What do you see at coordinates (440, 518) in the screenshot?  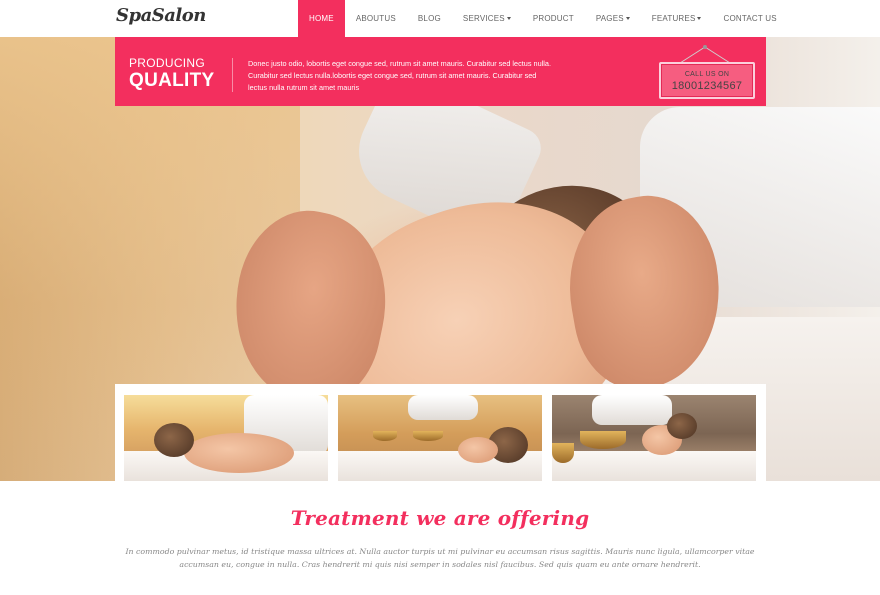 I see `section-title: Treatment we are offering` at bounding box center [440, 518].